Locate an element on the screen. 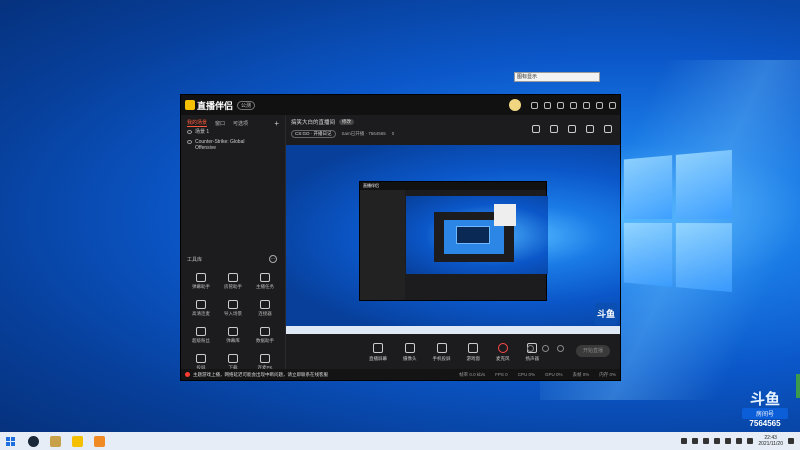  tool-item: 弹幕库 is located at coordinates (233, 335).